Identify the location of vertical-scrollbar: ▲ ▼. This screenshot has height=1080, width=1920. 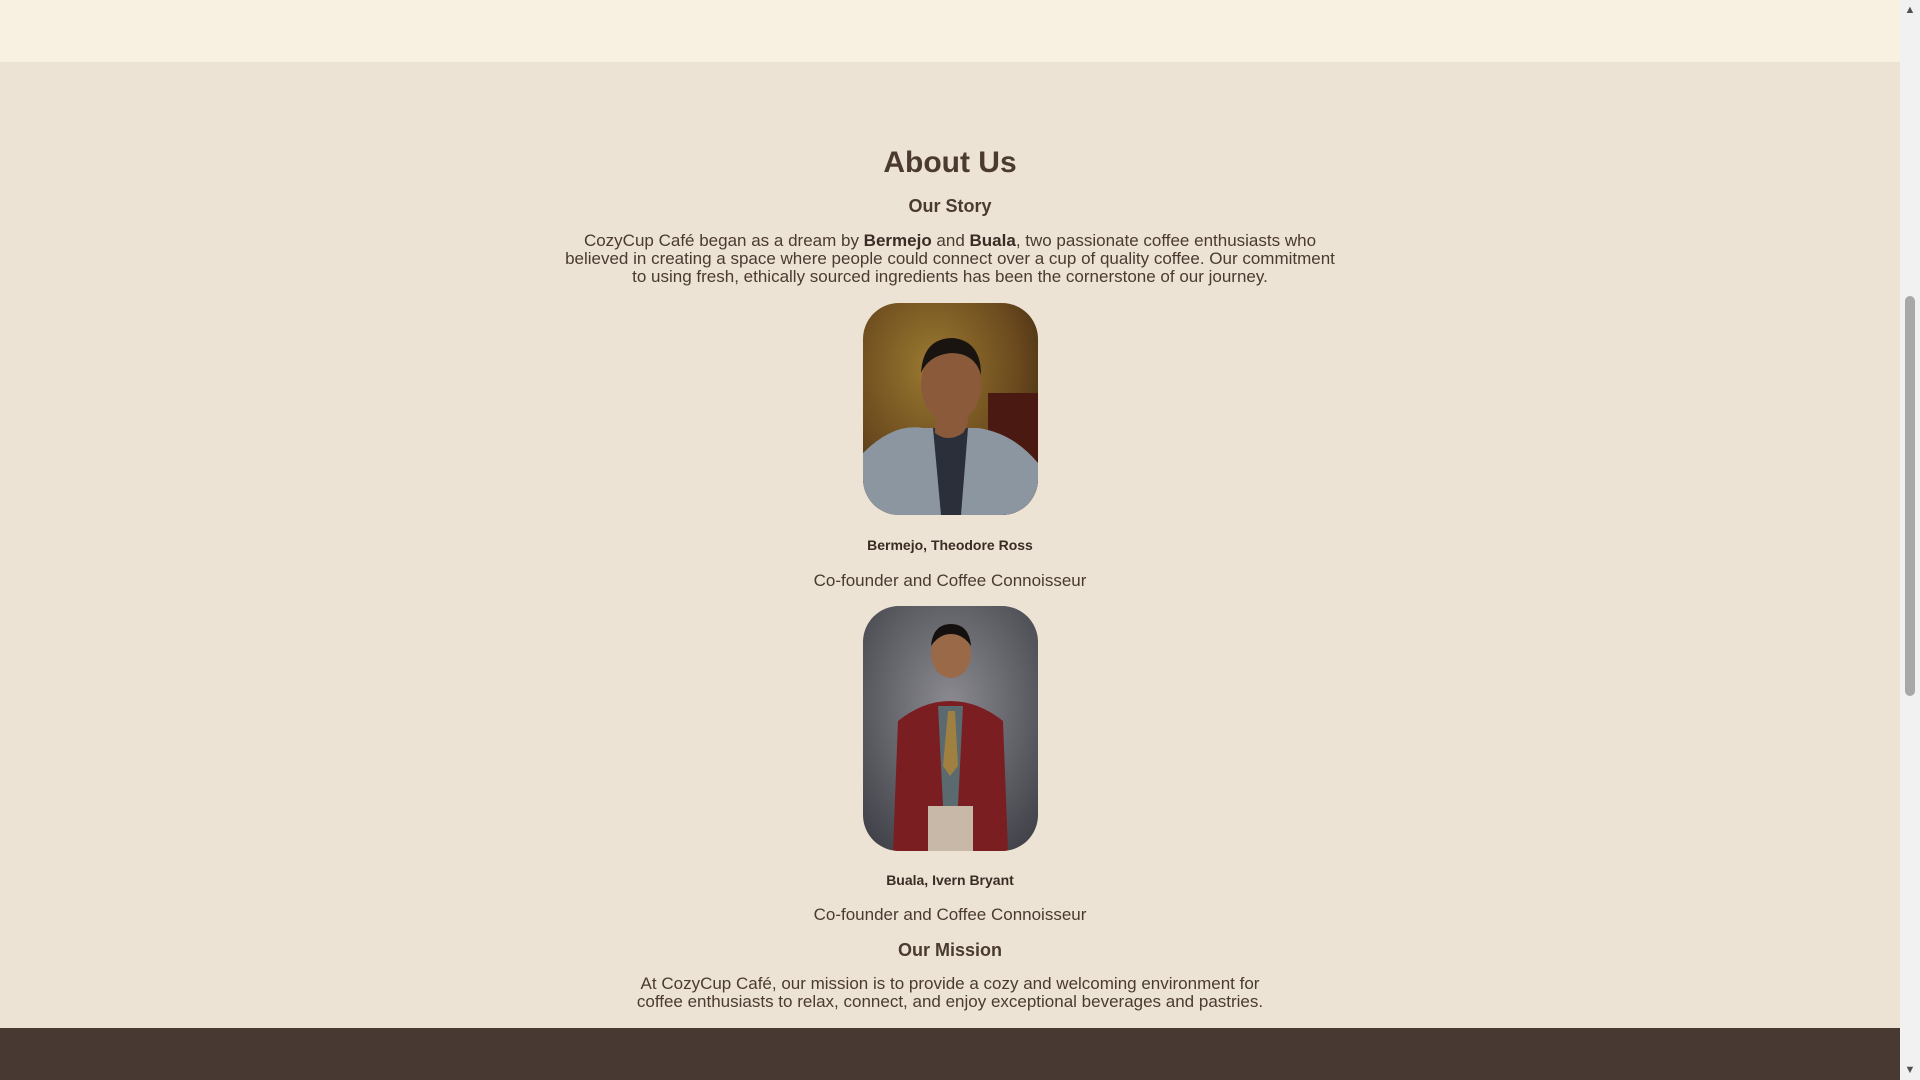
(1910, 540).